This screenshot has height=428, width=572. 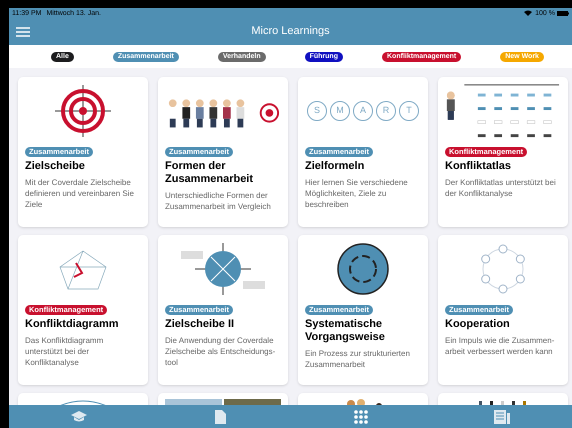 What do you see at coordinates (502, 417) in the screenshot?
I see `newspaper-icon` at bounding box center [502, 417].